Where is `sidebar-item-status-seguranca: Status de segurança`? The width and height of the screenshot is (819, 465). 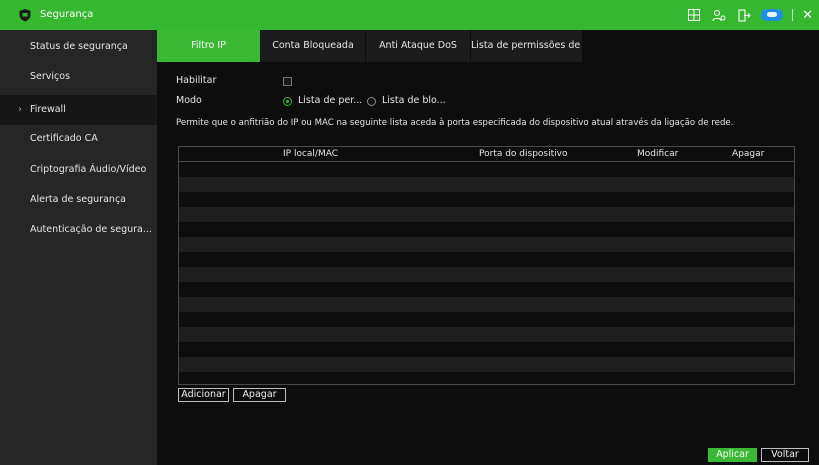 sidebar-item-status-seguranca: Status de segurança is located at coordinates (78, 47).